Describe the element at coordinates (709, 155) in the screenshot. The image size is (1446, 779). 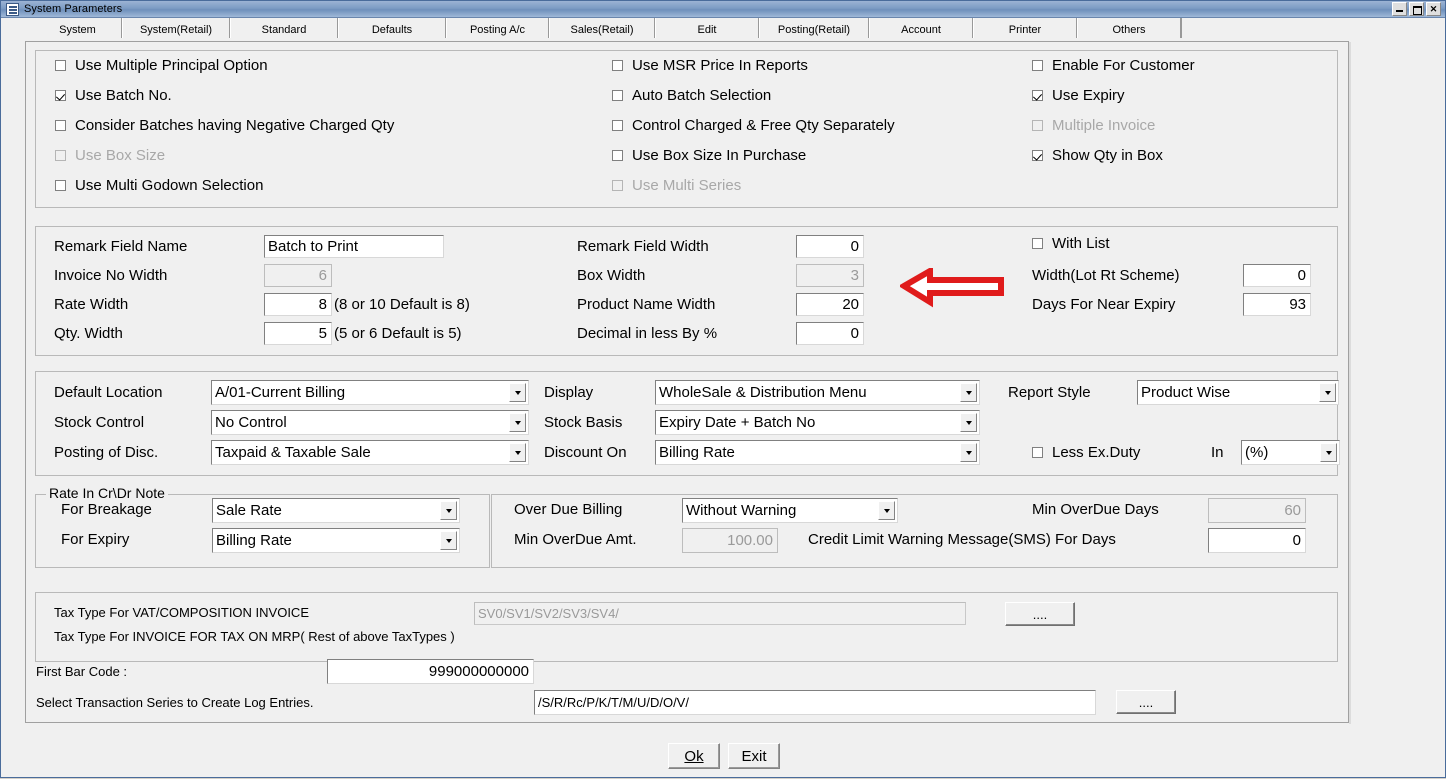
I see `checkbox-use-box-size-in-purchase: Use Box Size In Purchase` at that location.